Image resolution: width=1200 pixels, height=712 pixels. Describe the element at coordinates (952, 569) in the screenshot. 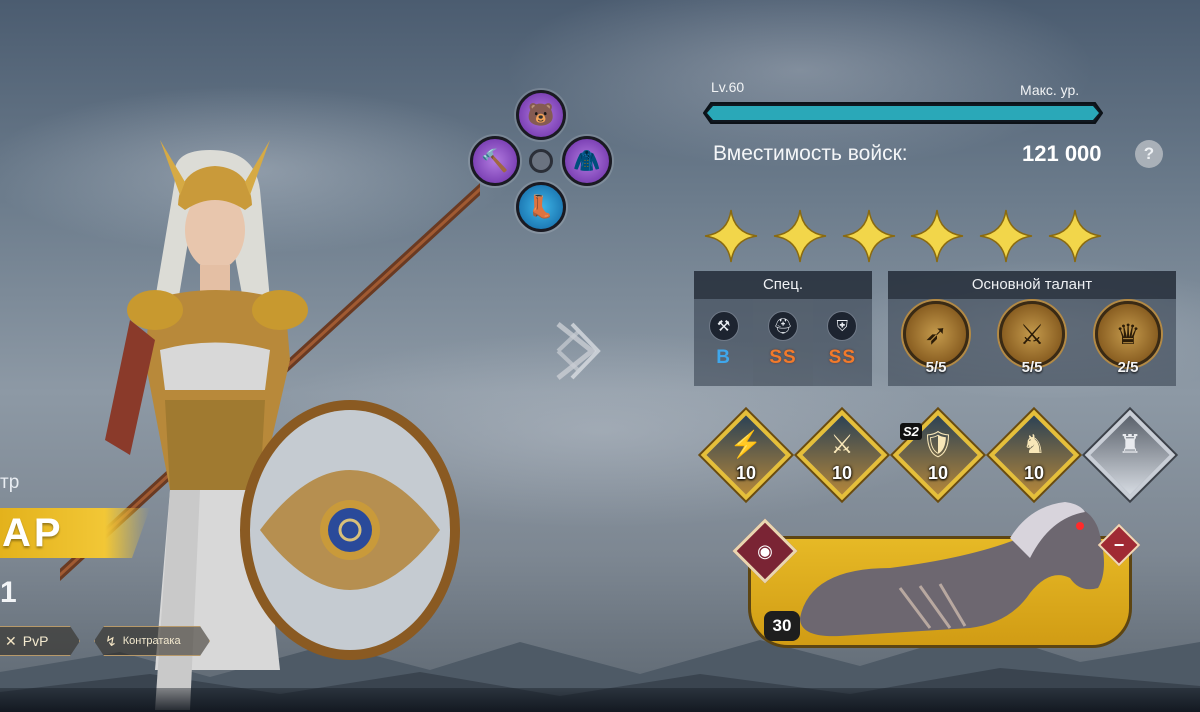

I see `mount-horse` at that location.